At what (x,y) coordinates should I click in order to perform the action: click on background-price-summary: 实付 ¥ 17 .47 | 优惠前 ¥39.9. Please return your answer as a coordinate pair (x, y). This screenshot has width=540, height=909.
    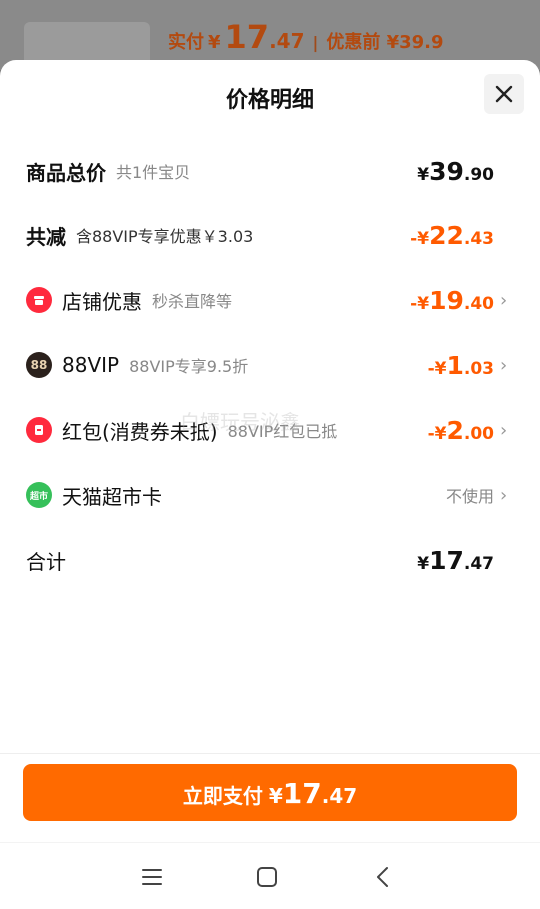
    Looking at the image, I should click on (306, 37).